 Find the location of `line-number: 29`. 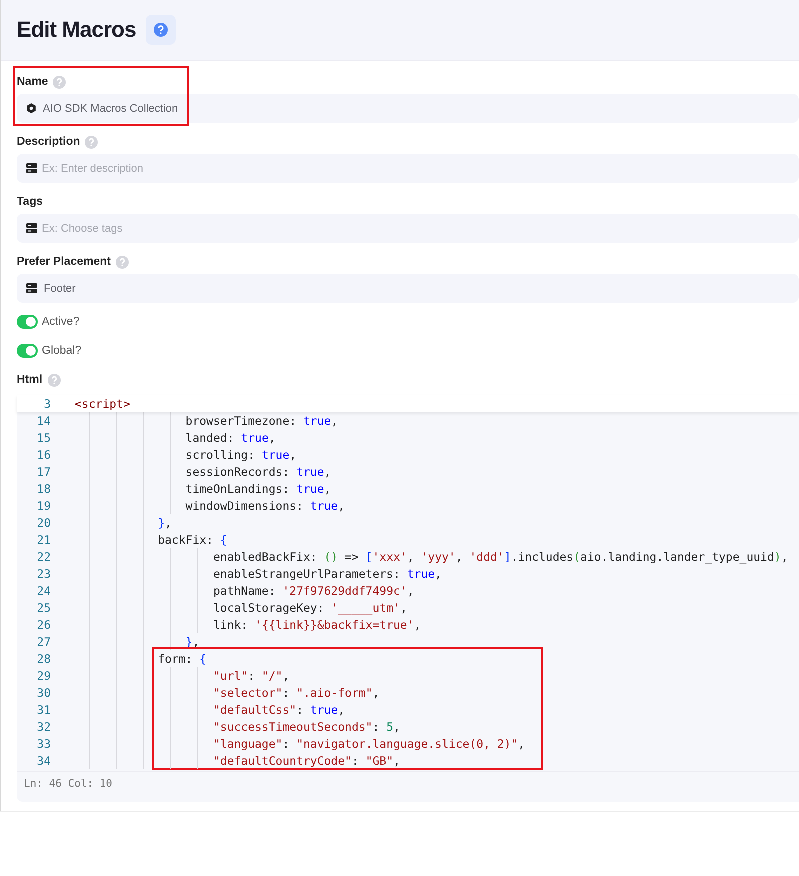

line-number: 29 is located at coordinates (43, 675).